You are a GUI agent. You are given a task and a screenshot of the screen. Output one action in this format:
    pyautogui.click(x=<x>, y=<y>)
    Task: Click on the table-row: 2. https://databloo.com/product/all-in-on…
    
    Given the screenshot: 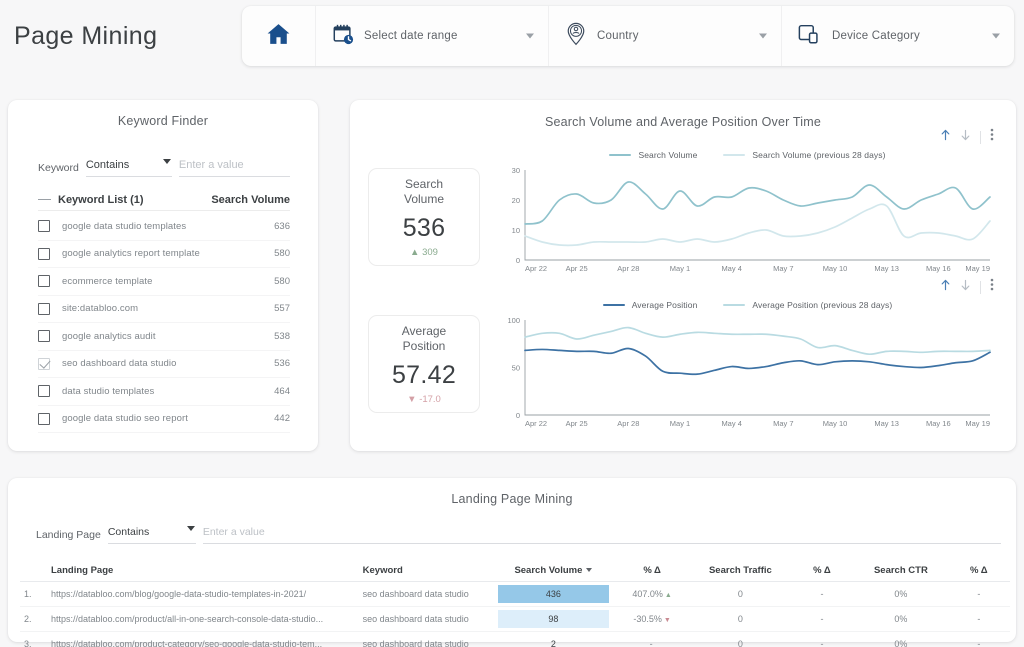 What is the action you would take?
    pyautogui.click(x=515, y=619)
    